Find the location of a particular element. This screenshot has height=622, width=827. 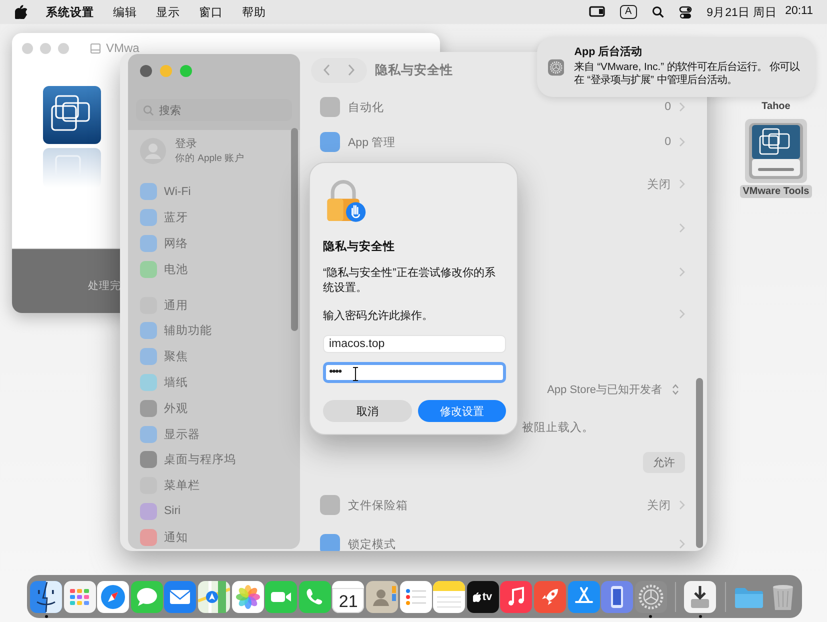

app-menu: 系统设置 is located at coordinates (70, 12).